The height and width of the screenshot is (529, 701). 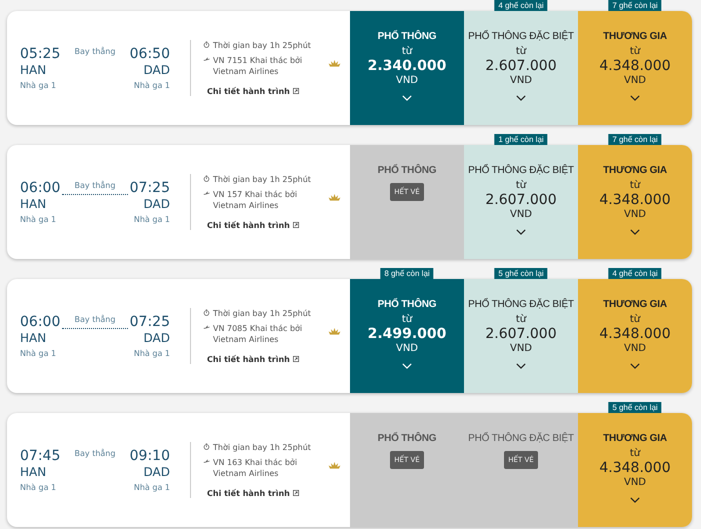 What do you see at coordinates (40, 54) in the screenshot?
I see `departure-time: 05:25` at bounding box center [40, 54].